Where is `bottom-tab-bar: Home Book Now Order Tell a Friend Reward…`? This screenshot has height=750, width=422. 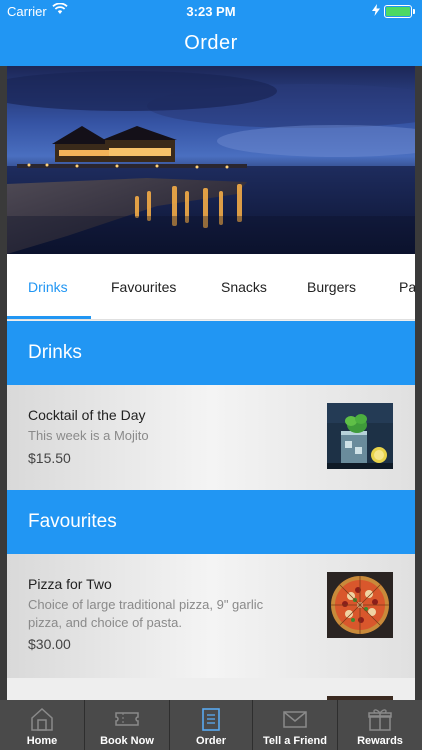
bottom-tab-bar: Home Book Now Order Tell a Friend Reward… is located at coordinates (211, 725).